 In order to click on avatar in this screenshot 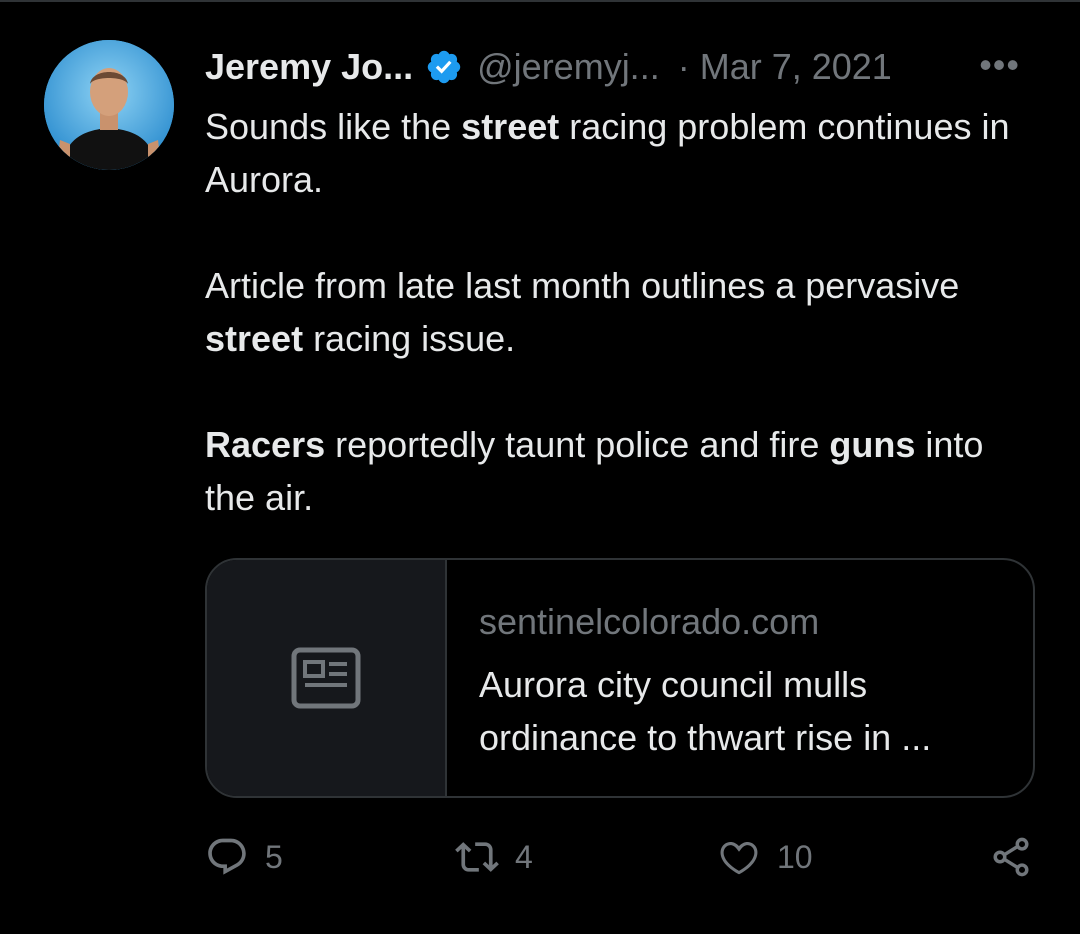, I will do `click(109, 105)`.